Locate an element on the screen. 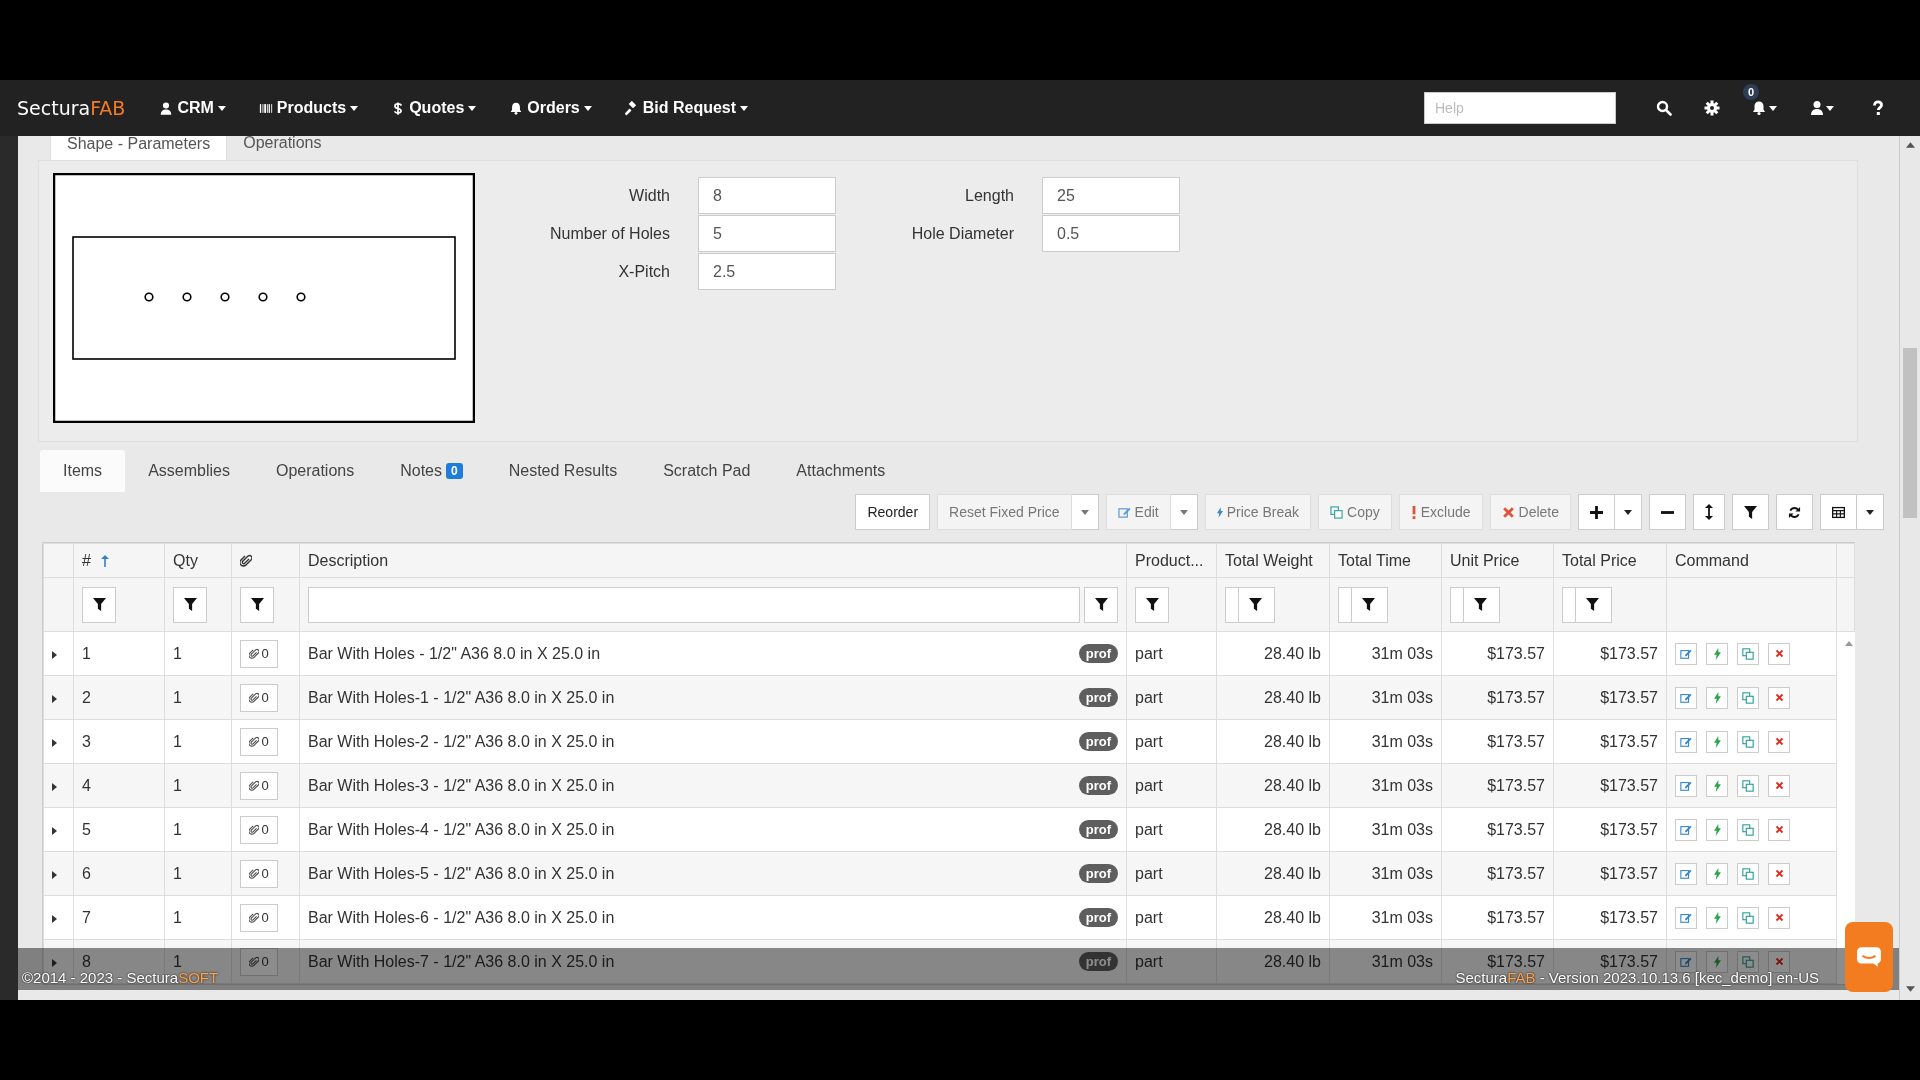 Image resolution: width=1920 pixels, height=1080 pixels. tab: Nested Results is located at coordinates (563, 471).